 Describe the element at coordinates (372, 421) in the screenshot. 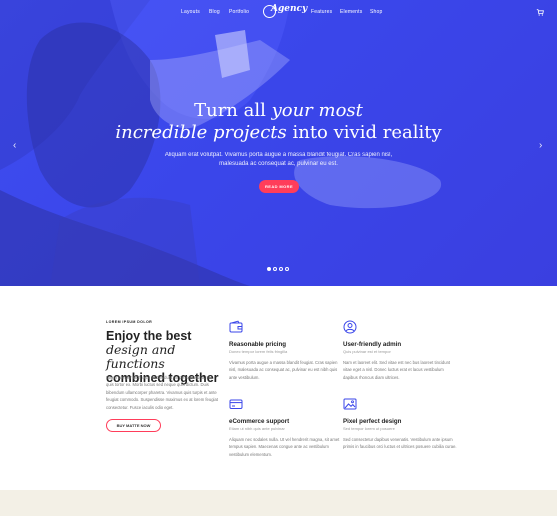

I see `feature-title: Pixel perfect design` at that location.